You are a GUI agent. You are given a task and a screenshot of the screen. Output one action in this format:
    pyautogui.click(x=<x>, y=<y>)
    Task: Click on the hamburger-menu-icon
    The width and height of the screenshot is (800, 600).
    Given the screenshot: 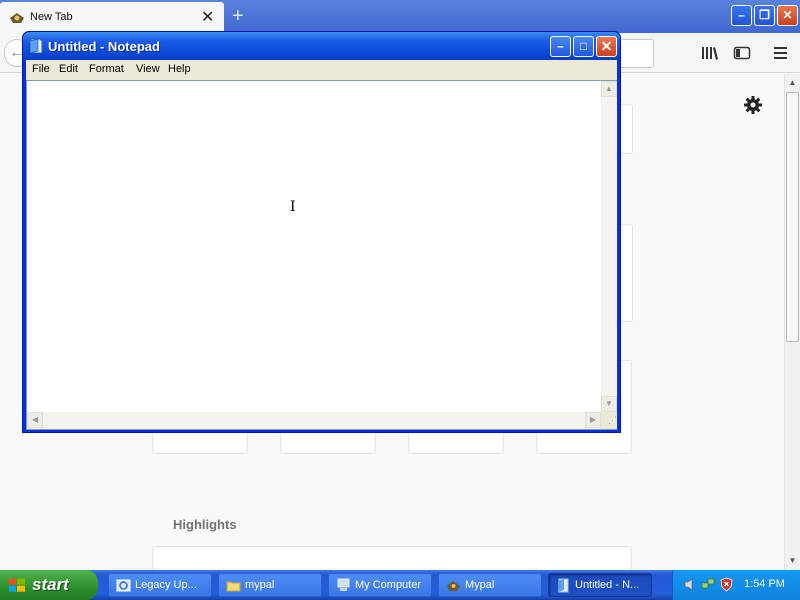 What is the action you would take?
    pyautogui.click(x=781, y=53)
    